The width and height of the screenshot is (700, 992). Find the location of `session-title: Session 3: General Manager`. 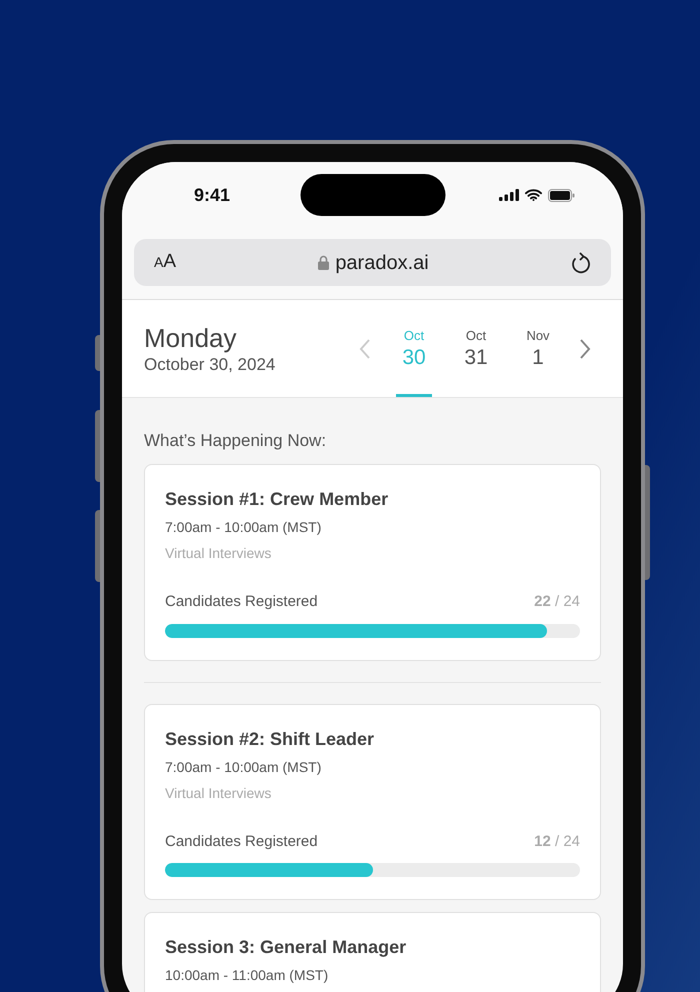

session-title: Session 3: General Manager is located at coordinates (286, 947).